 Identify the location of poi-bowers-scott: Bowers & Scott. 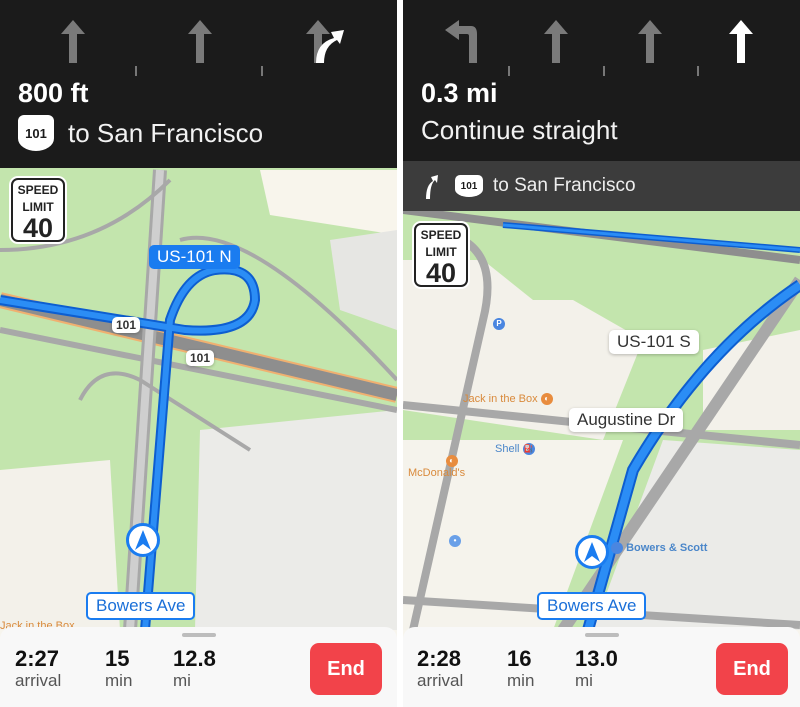
(659, 548).